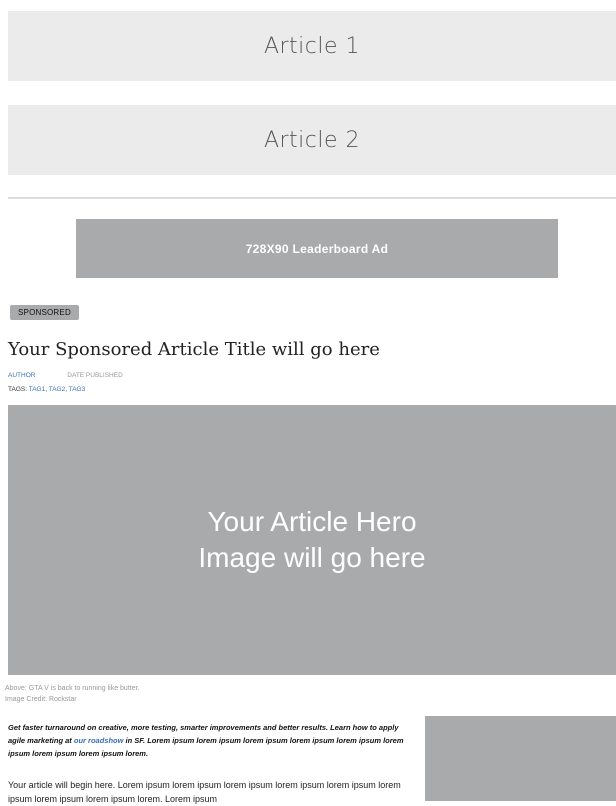 The width and height of the screenshot is (616, 806). I want to click on sponsored-badge: SPONSORED, so click(44, 312).